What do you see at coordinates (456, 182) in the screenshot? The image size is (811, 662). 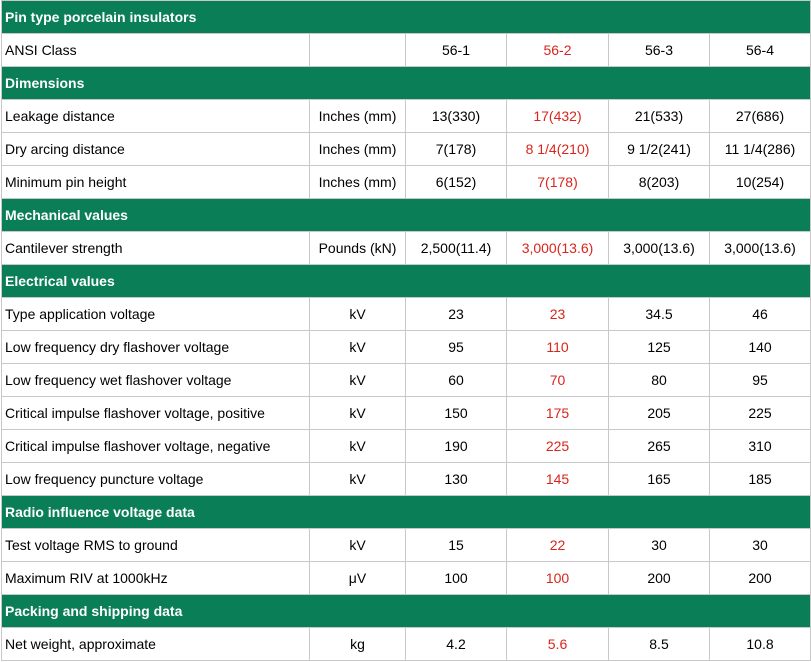 I see `row-value: 6(152)` at bounding box center [456, 182].